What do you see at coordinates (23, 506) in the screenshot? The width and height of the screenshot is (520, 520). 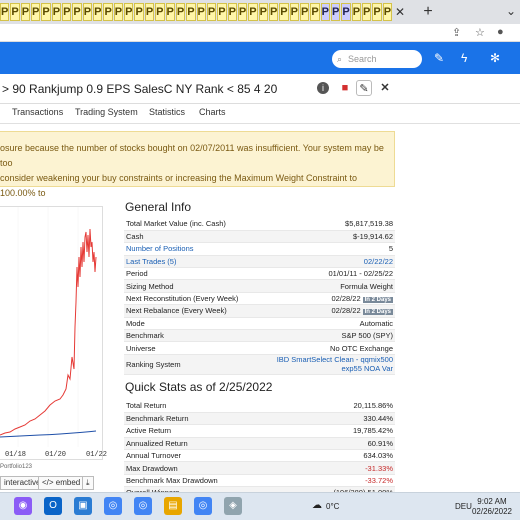 I see `app-icon: ◉` at bounding box center [23, 506].